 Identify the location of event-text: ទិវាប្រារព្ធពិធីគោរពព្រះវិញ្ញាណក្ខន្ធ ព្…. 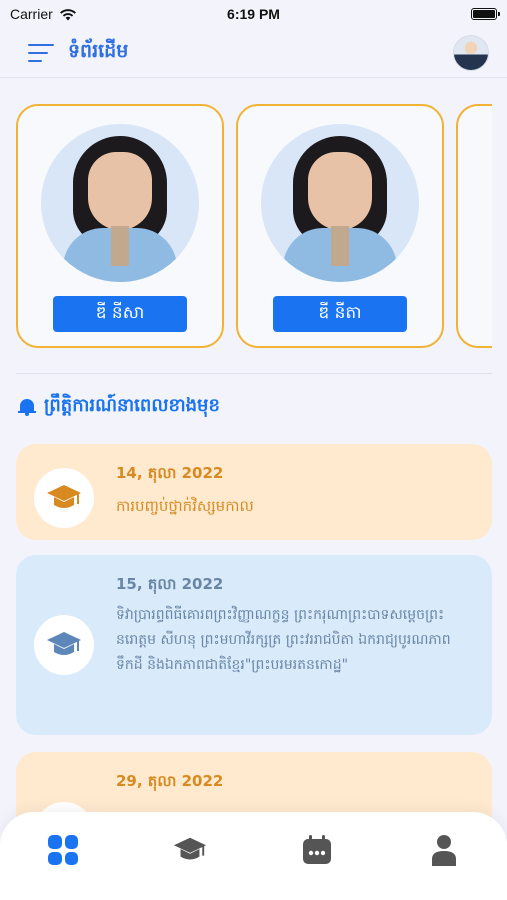
(283, 640).